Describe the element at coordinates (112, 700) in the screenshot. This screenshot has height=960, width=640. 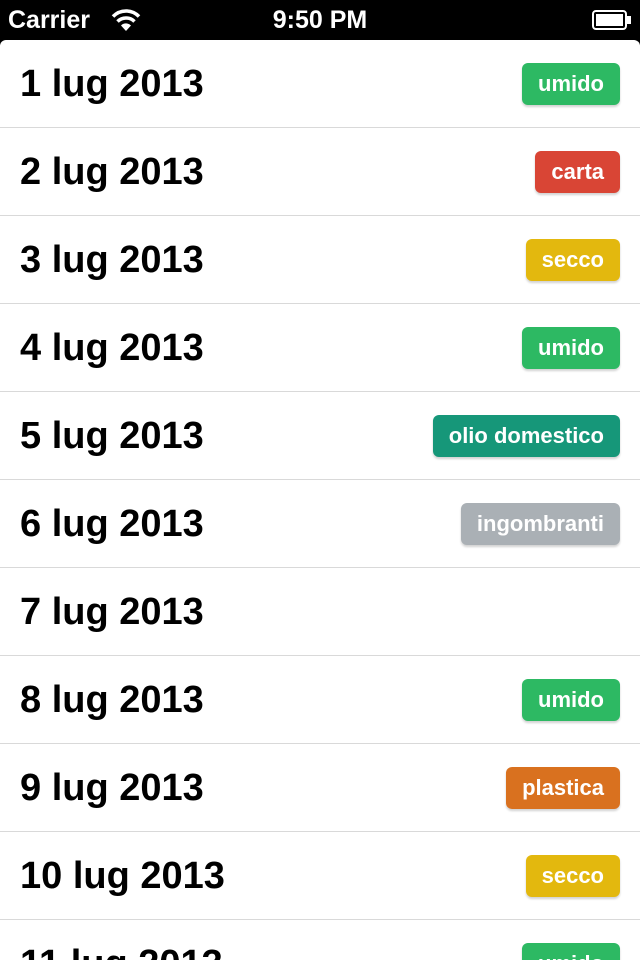
I see `date-label: 8 lug 2013` at that location.